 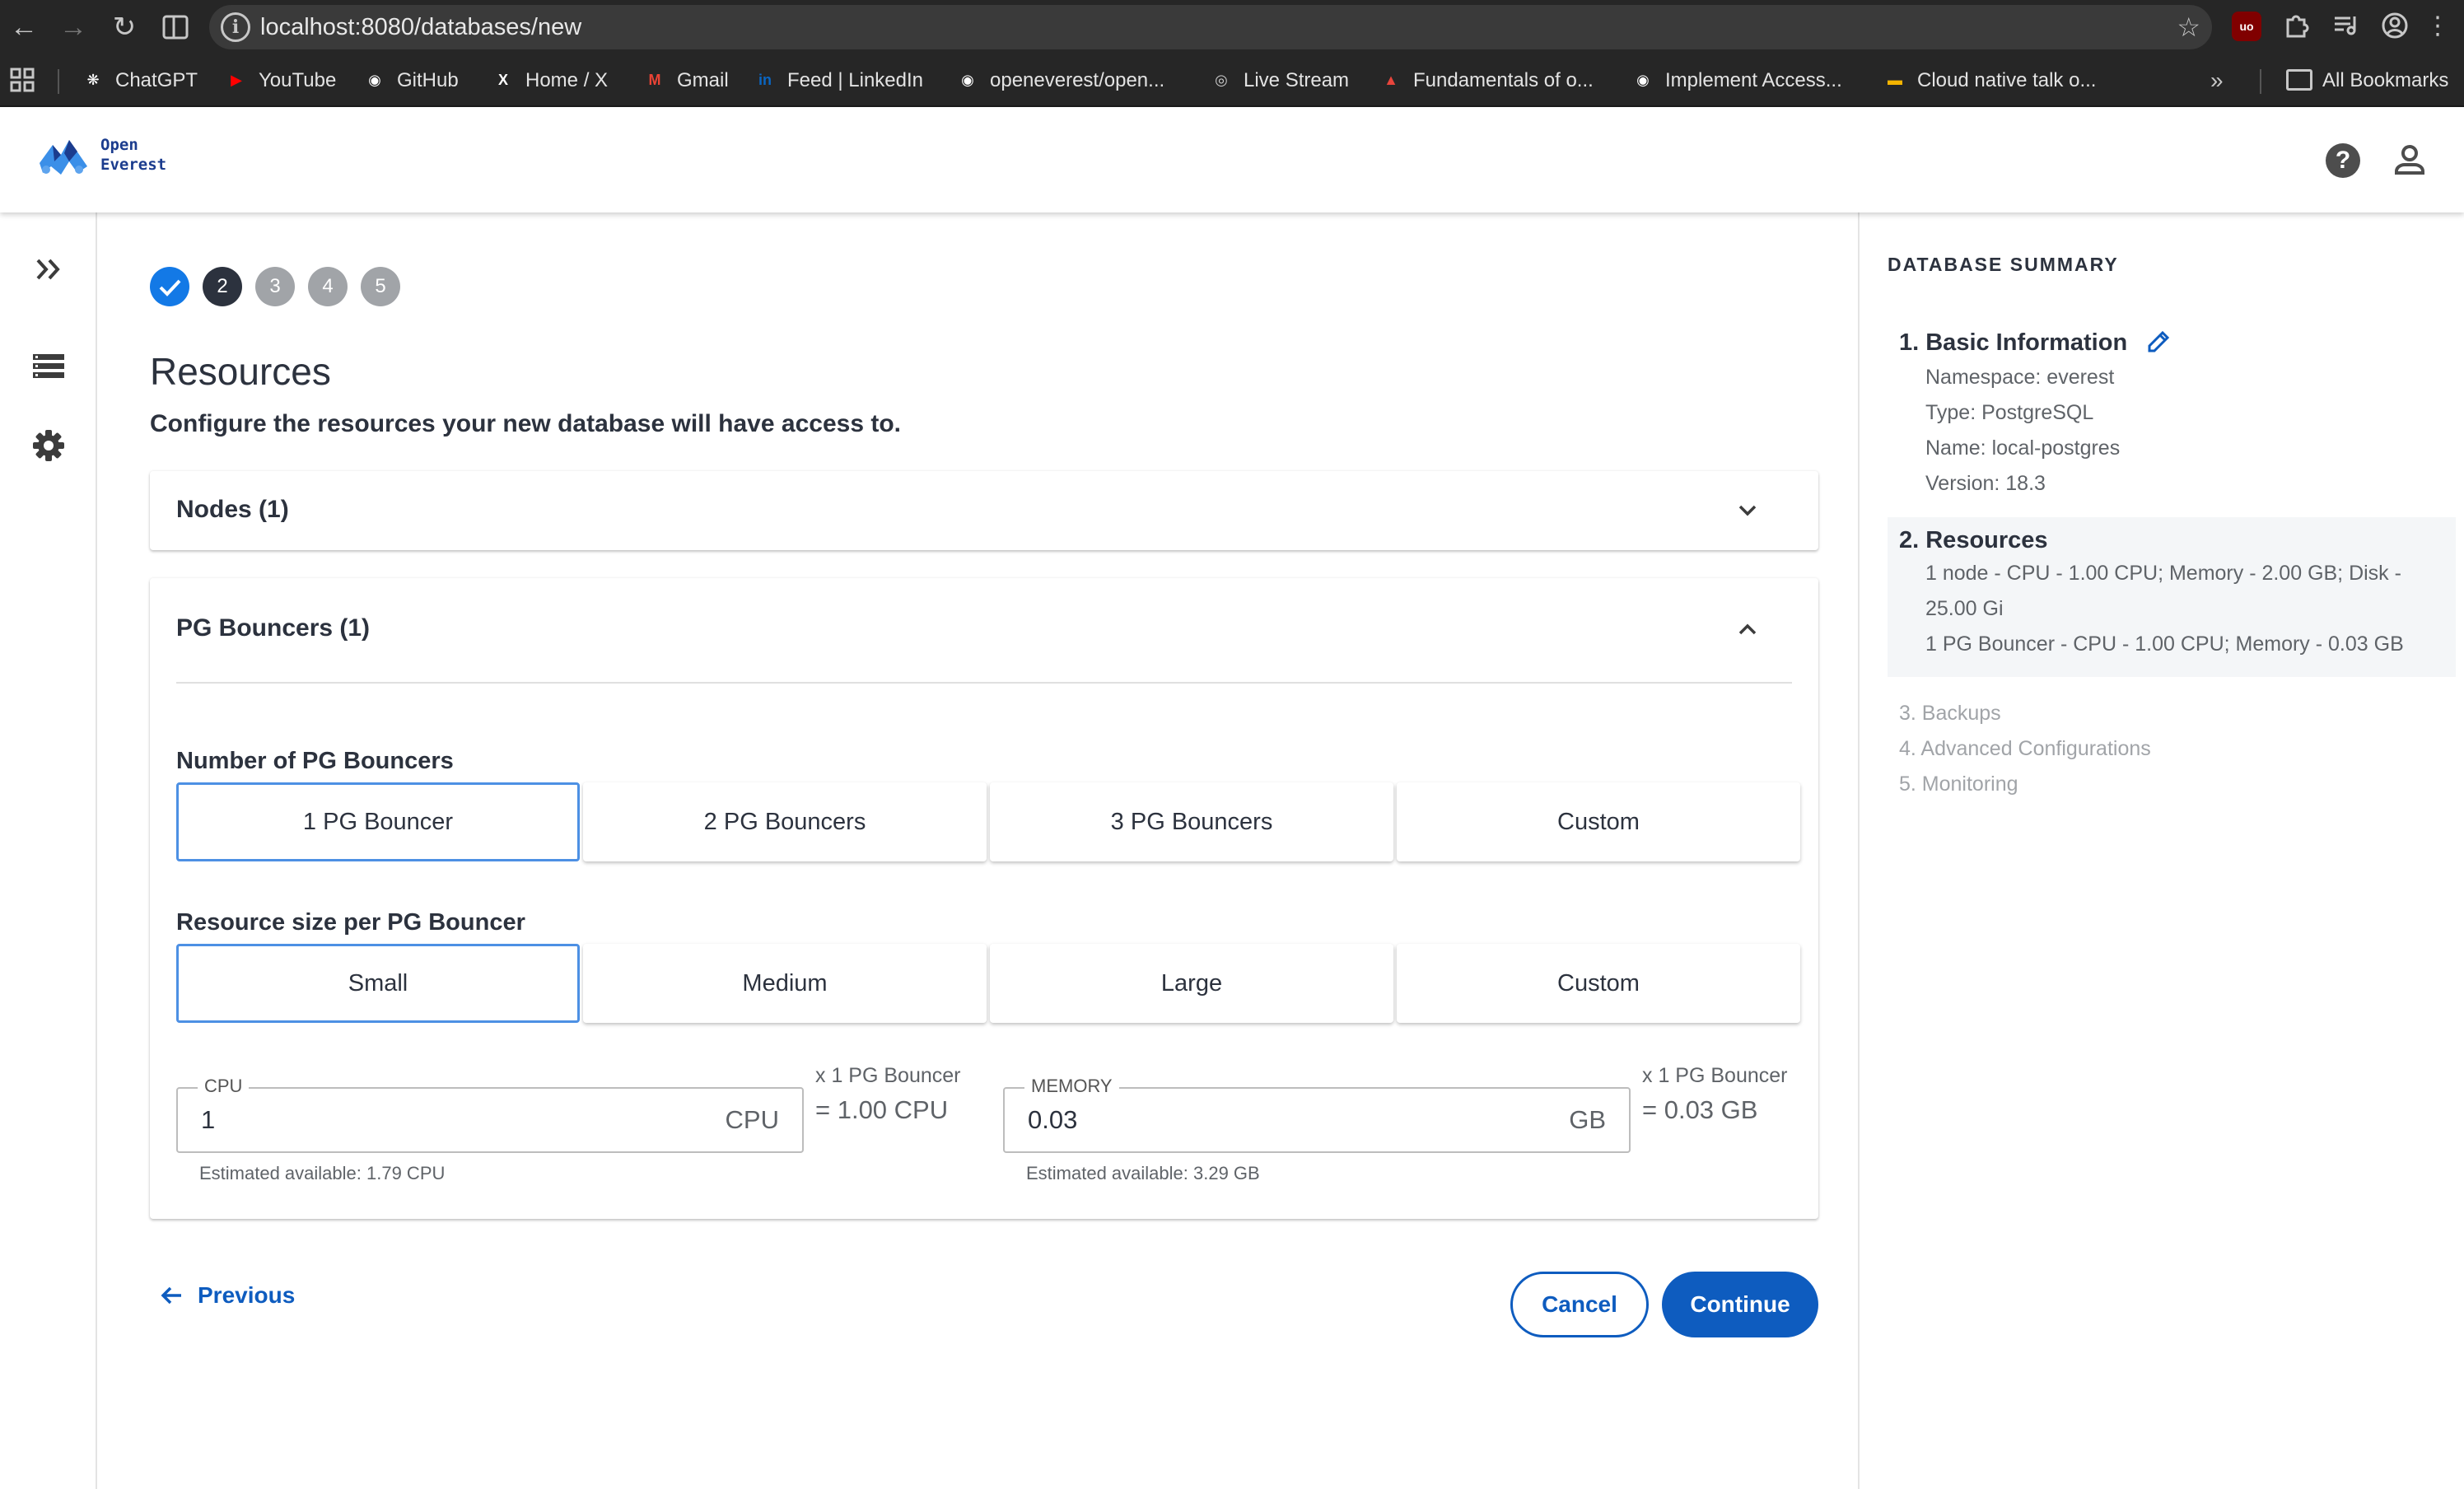 I want to click on memory-input: MEMORY 0.03 GB, so click(x=1317, y=1114).